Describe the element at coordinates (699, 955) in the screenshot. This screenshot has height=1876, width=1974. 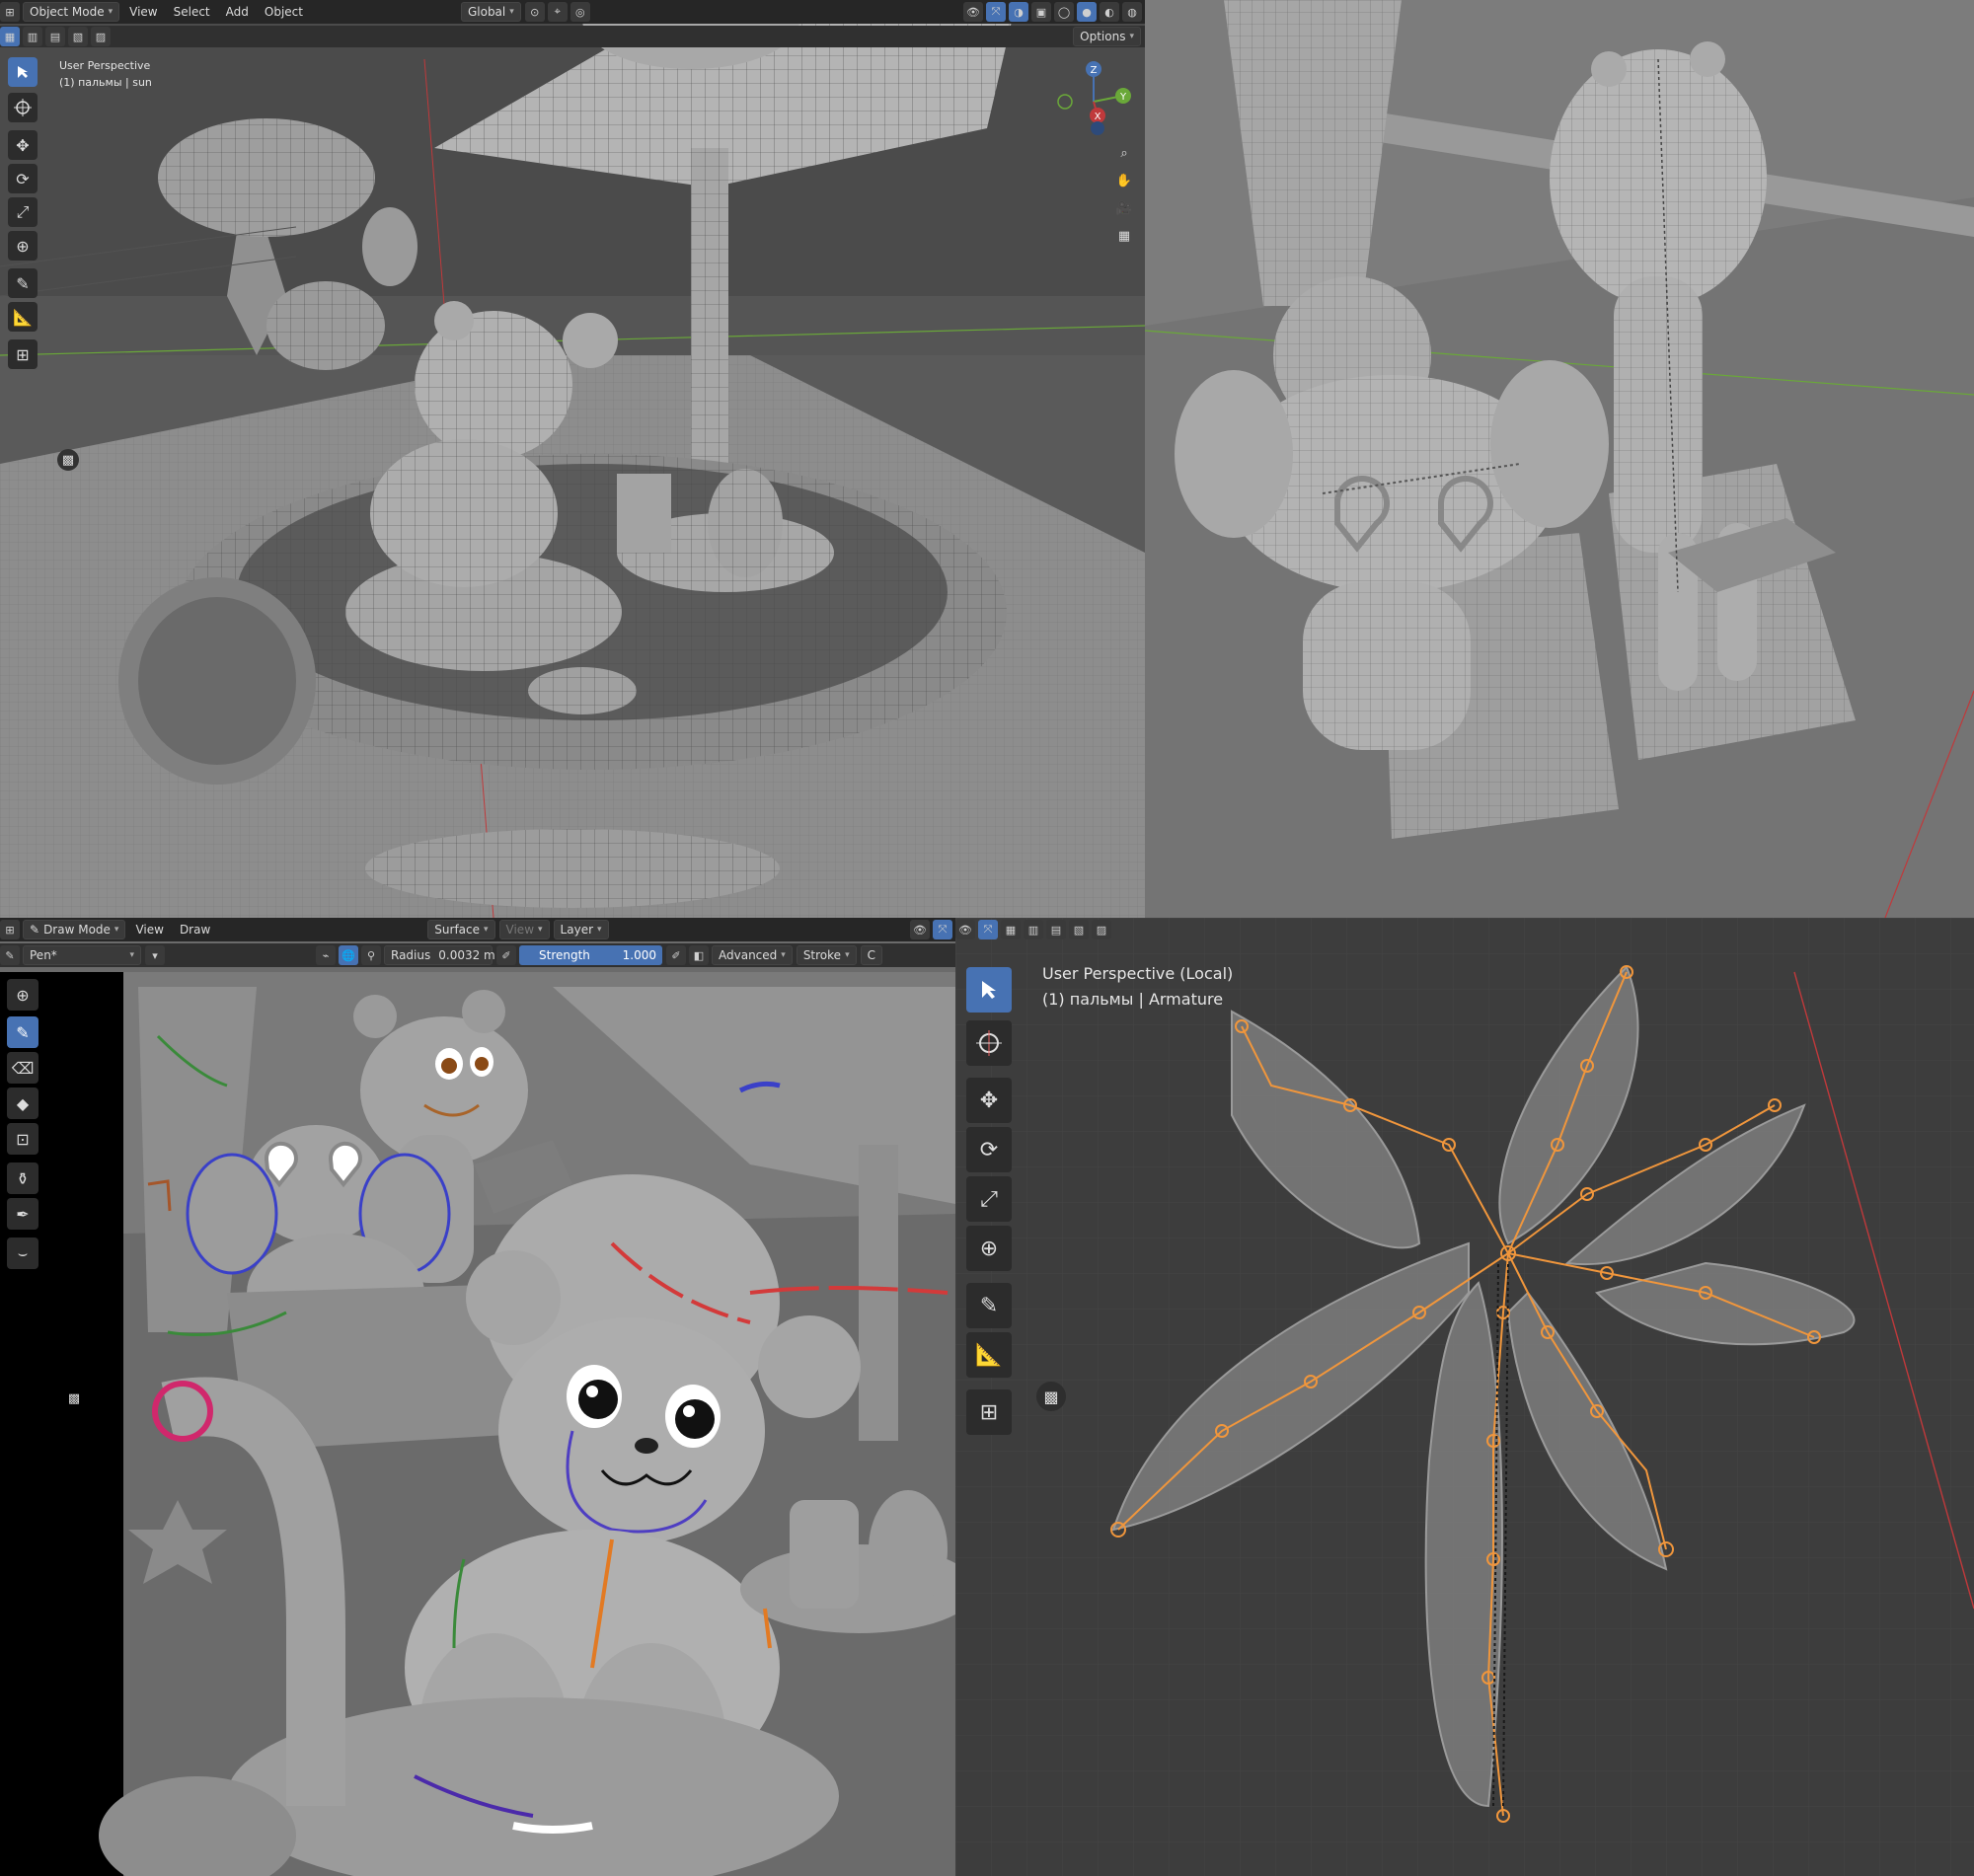
I see `color-mode-icon: ◧` at that location.